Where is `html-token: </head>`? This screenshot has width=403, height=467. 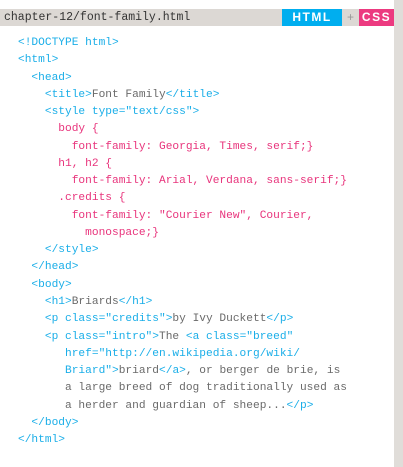 html-token: </head> is located at coordinates (48, 267).